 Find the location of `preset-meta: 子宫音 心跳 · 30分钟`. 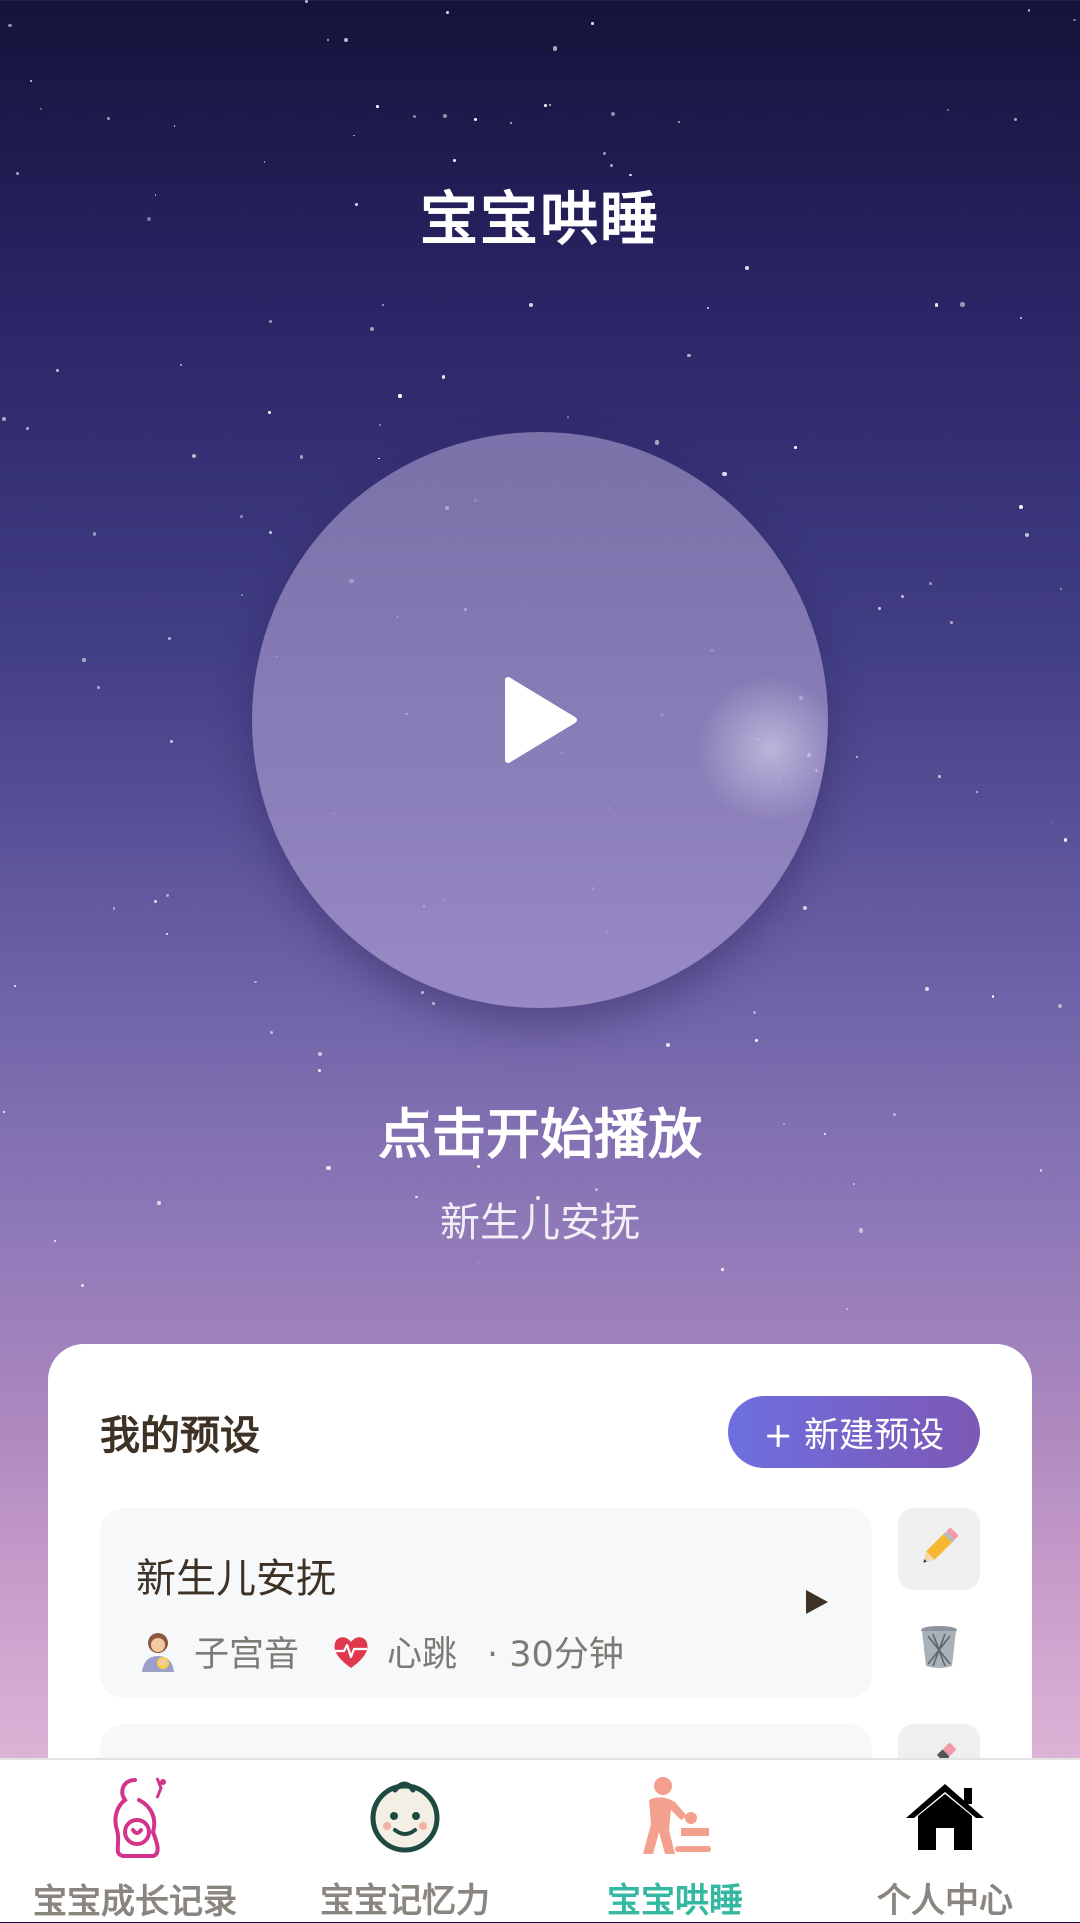

preset-meta: 子宫音 心跳 · 30分钟 is located at coordinates (380, 1651).